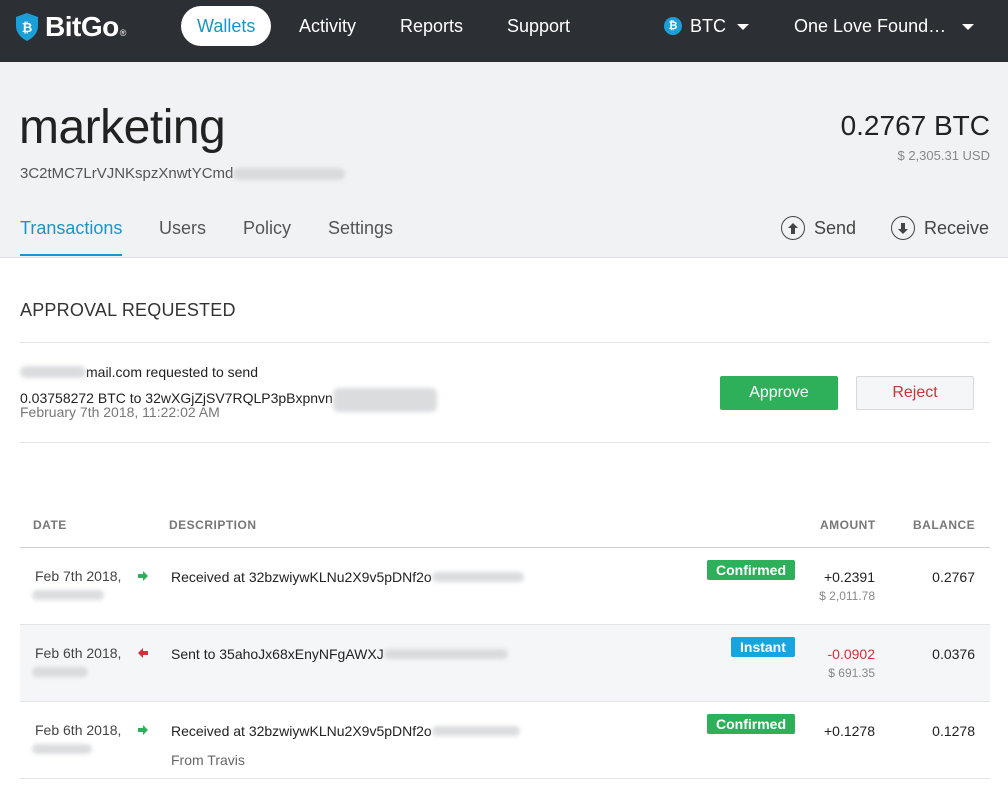  Describe the element at coordinates (122, 127) in the screenshot. I see `wallet-name: marketing` at that location.